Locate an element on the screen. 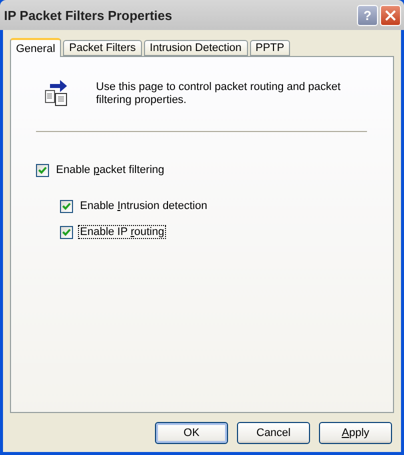 The image size is (404, 455). tab: PPTP is located at coordinates (270, 48).